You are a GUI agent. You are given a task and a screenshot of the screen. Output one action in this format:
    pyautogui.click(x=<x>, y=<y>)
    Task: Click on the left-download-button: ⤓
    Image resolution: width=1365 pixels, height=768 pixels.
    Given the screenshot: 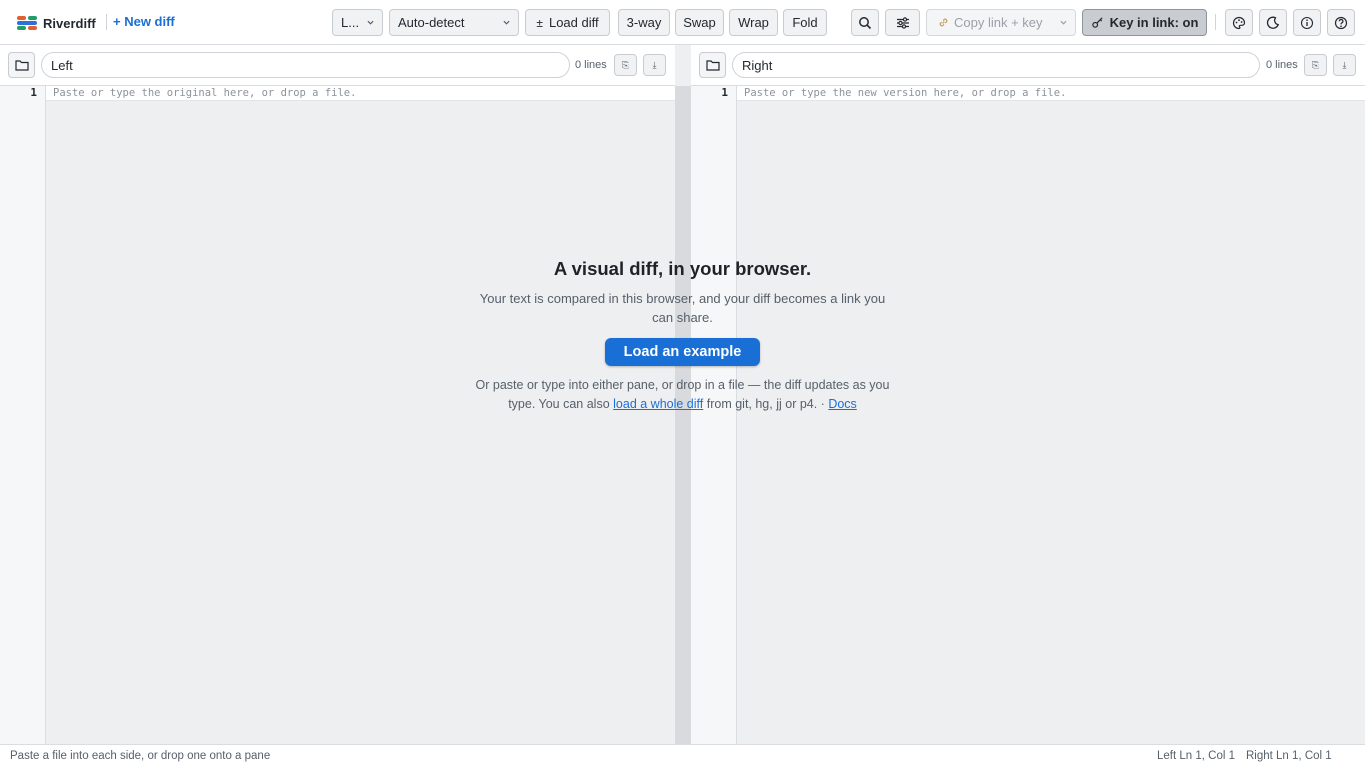 What is the action you would take?
    pyautogui.click(x=654, y=65)
    